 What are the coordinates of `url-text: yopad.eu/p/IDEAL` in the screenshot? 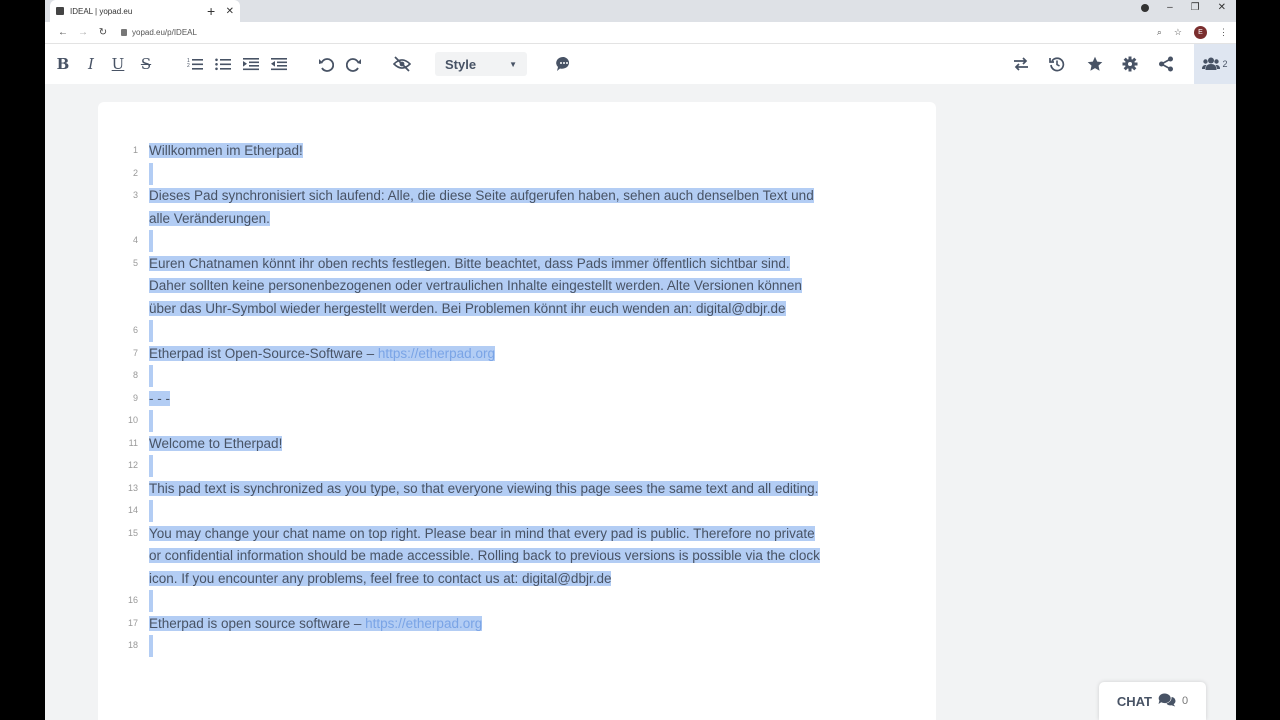 It's located at (164, 32).